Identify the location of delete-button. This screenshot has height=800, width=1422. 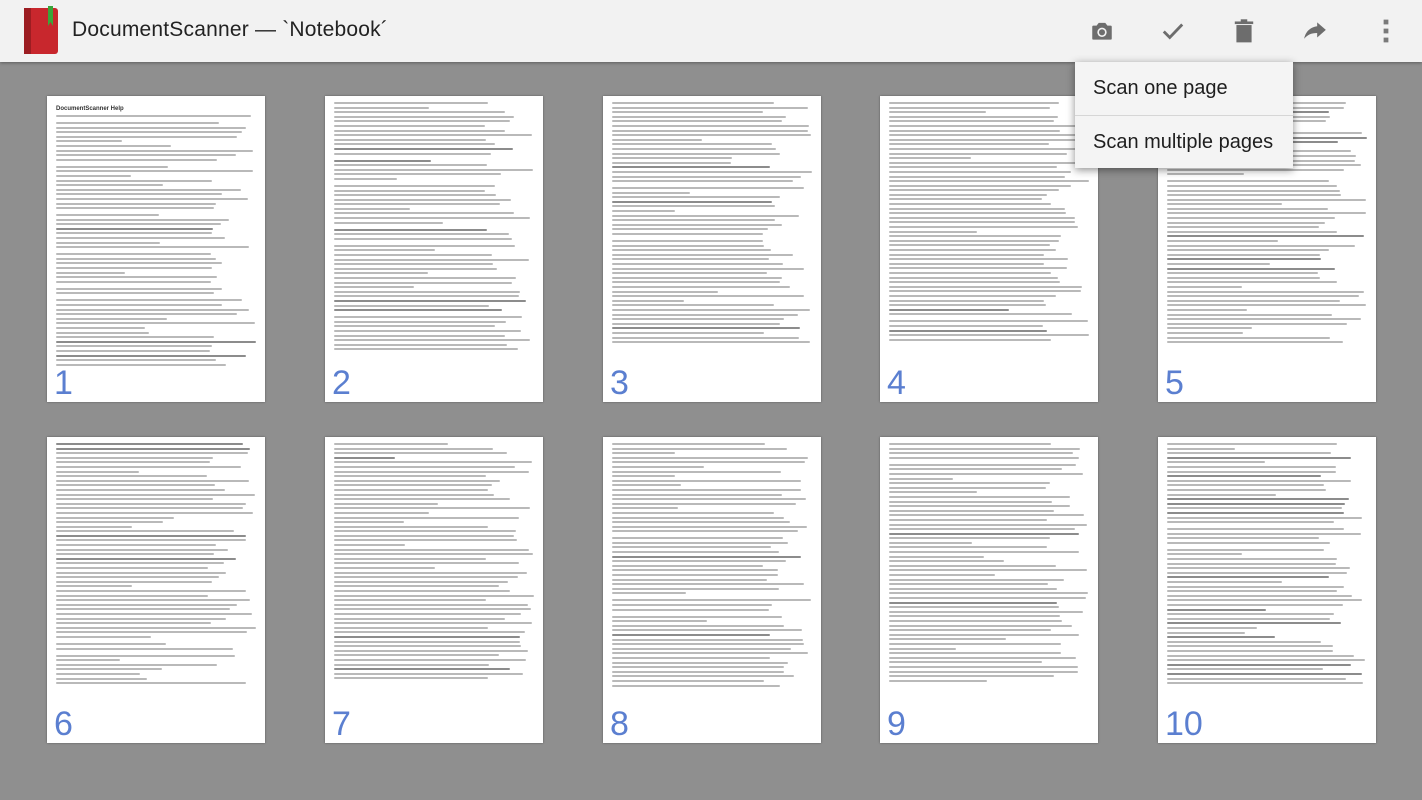
(1244, 31).